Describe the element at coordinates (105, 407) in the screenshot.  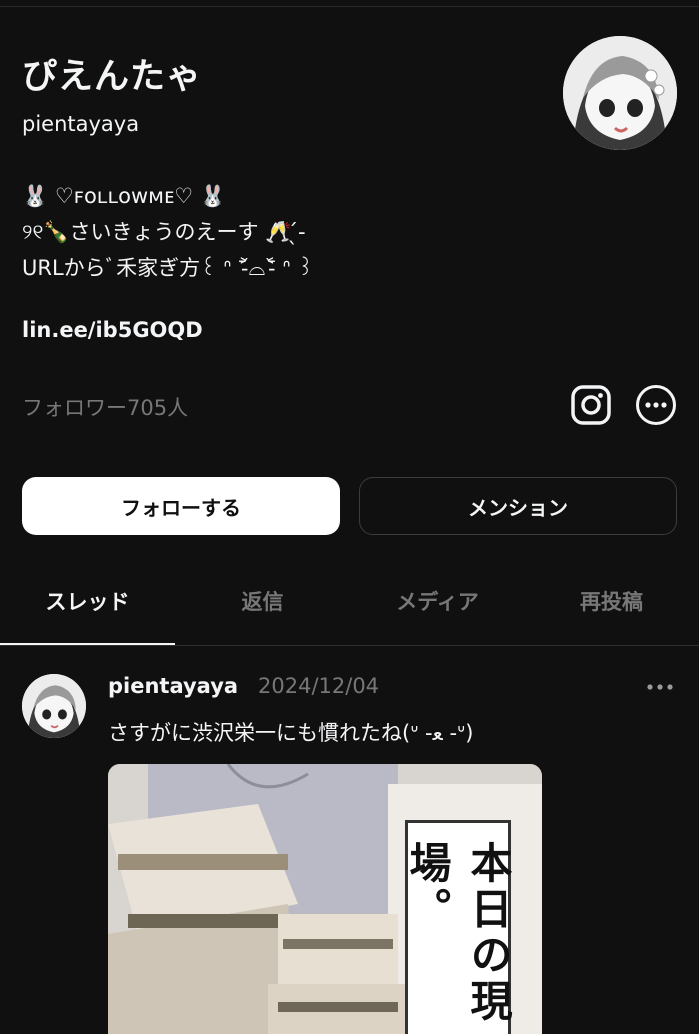
I see `follower-count: フォロワー705人` at that location.